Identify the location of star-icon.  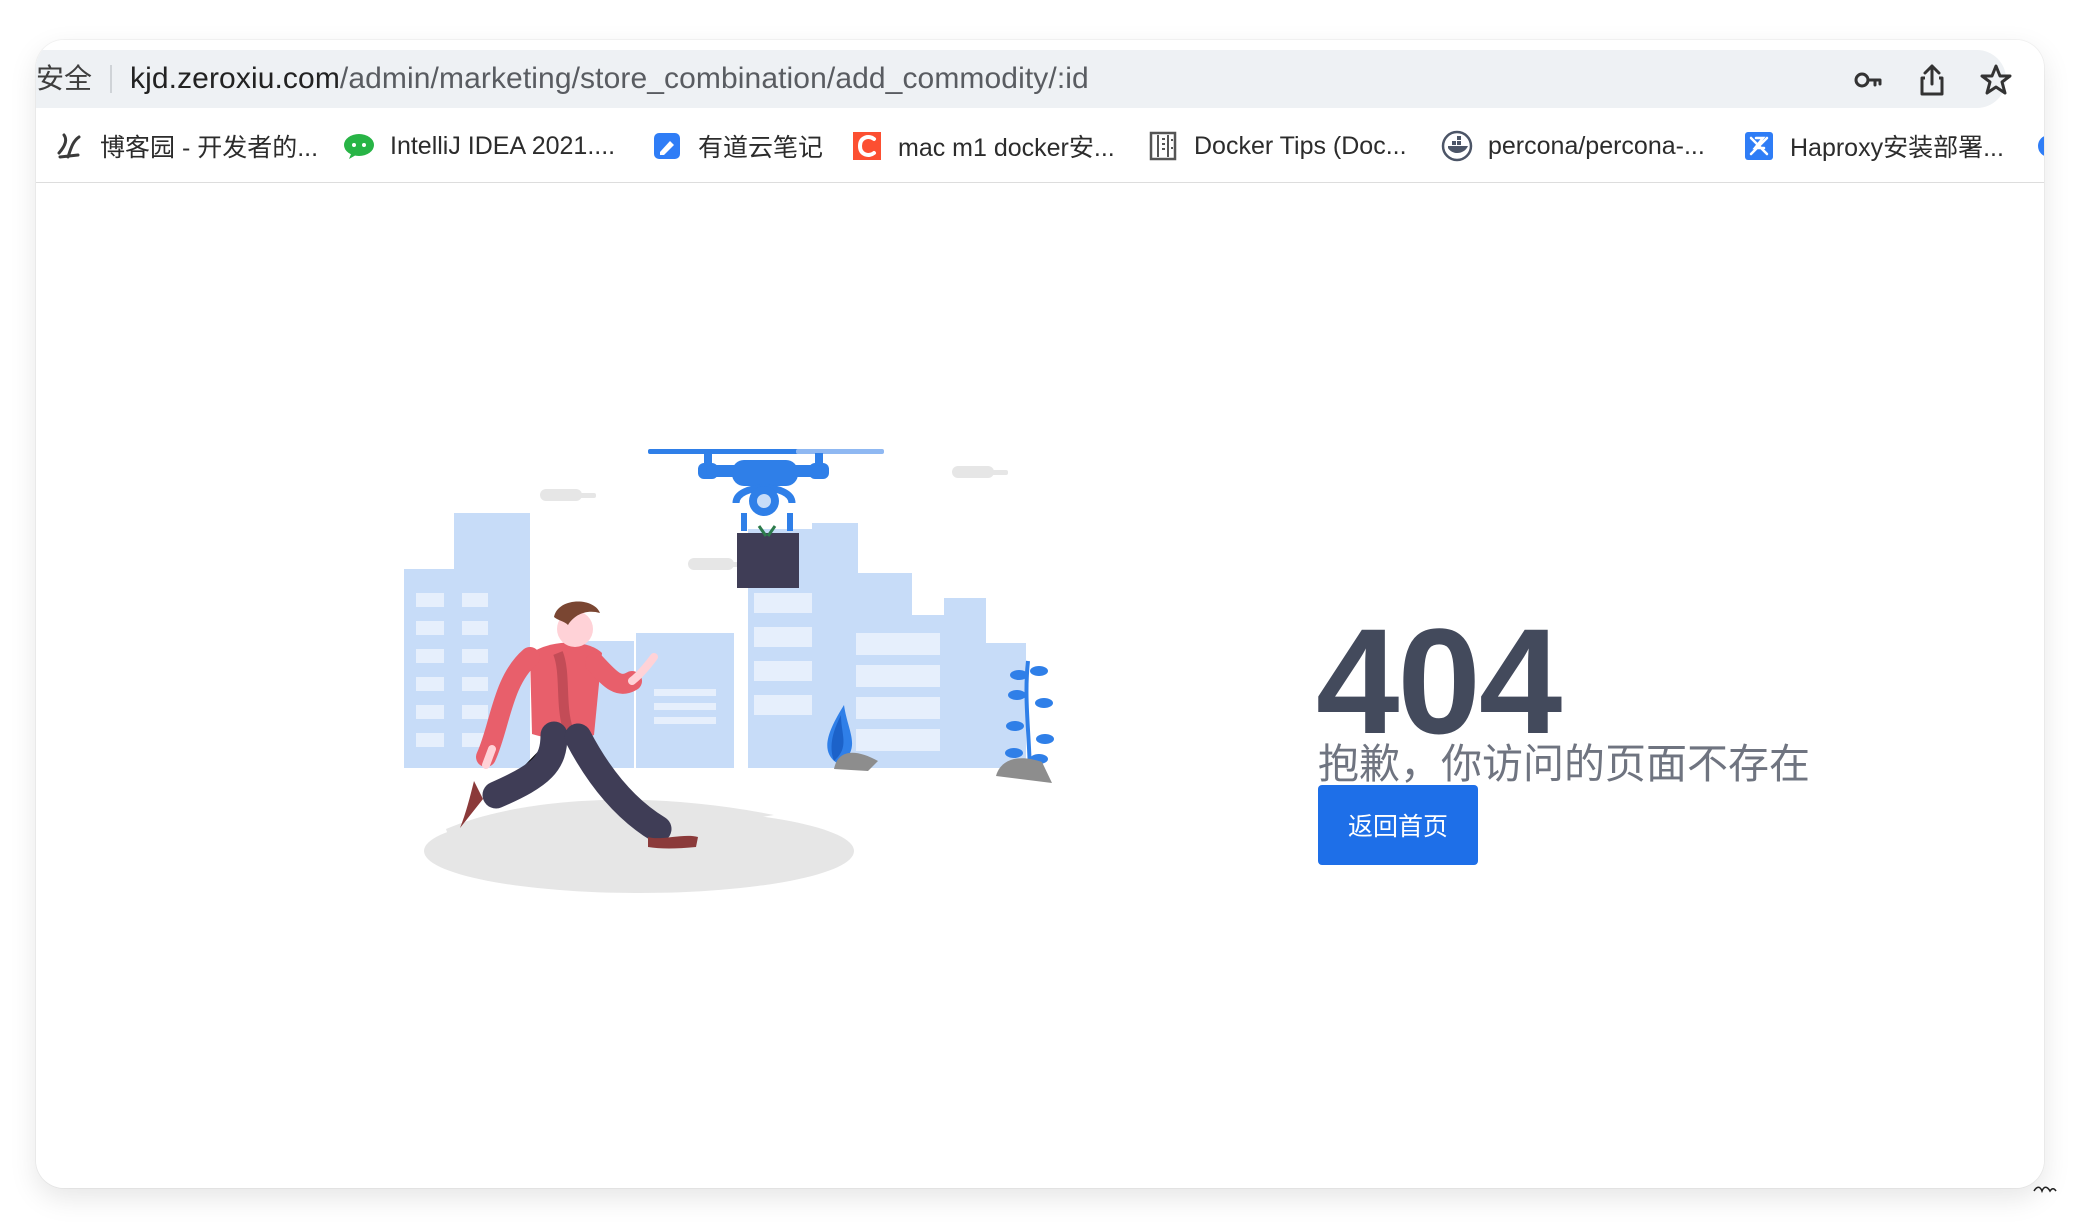
(1996, 80).